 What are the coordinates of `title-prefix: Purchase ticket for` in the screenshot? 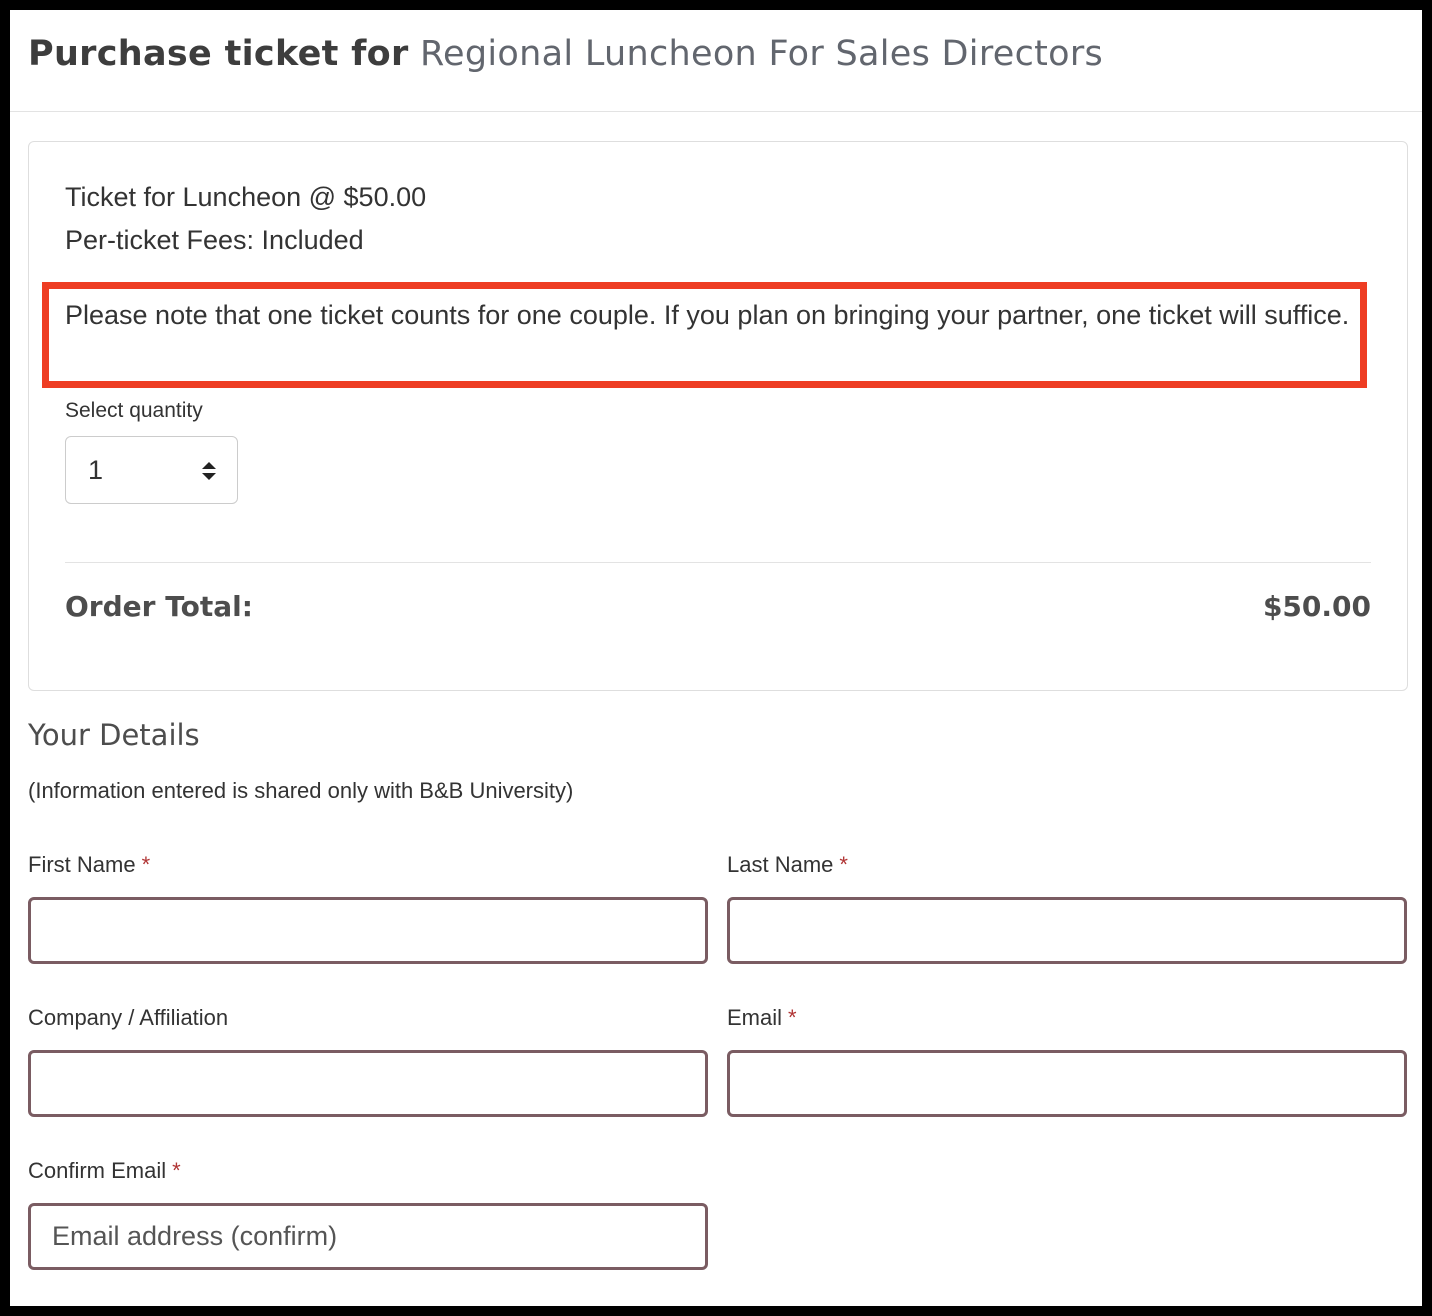 It's located at (218, 54).